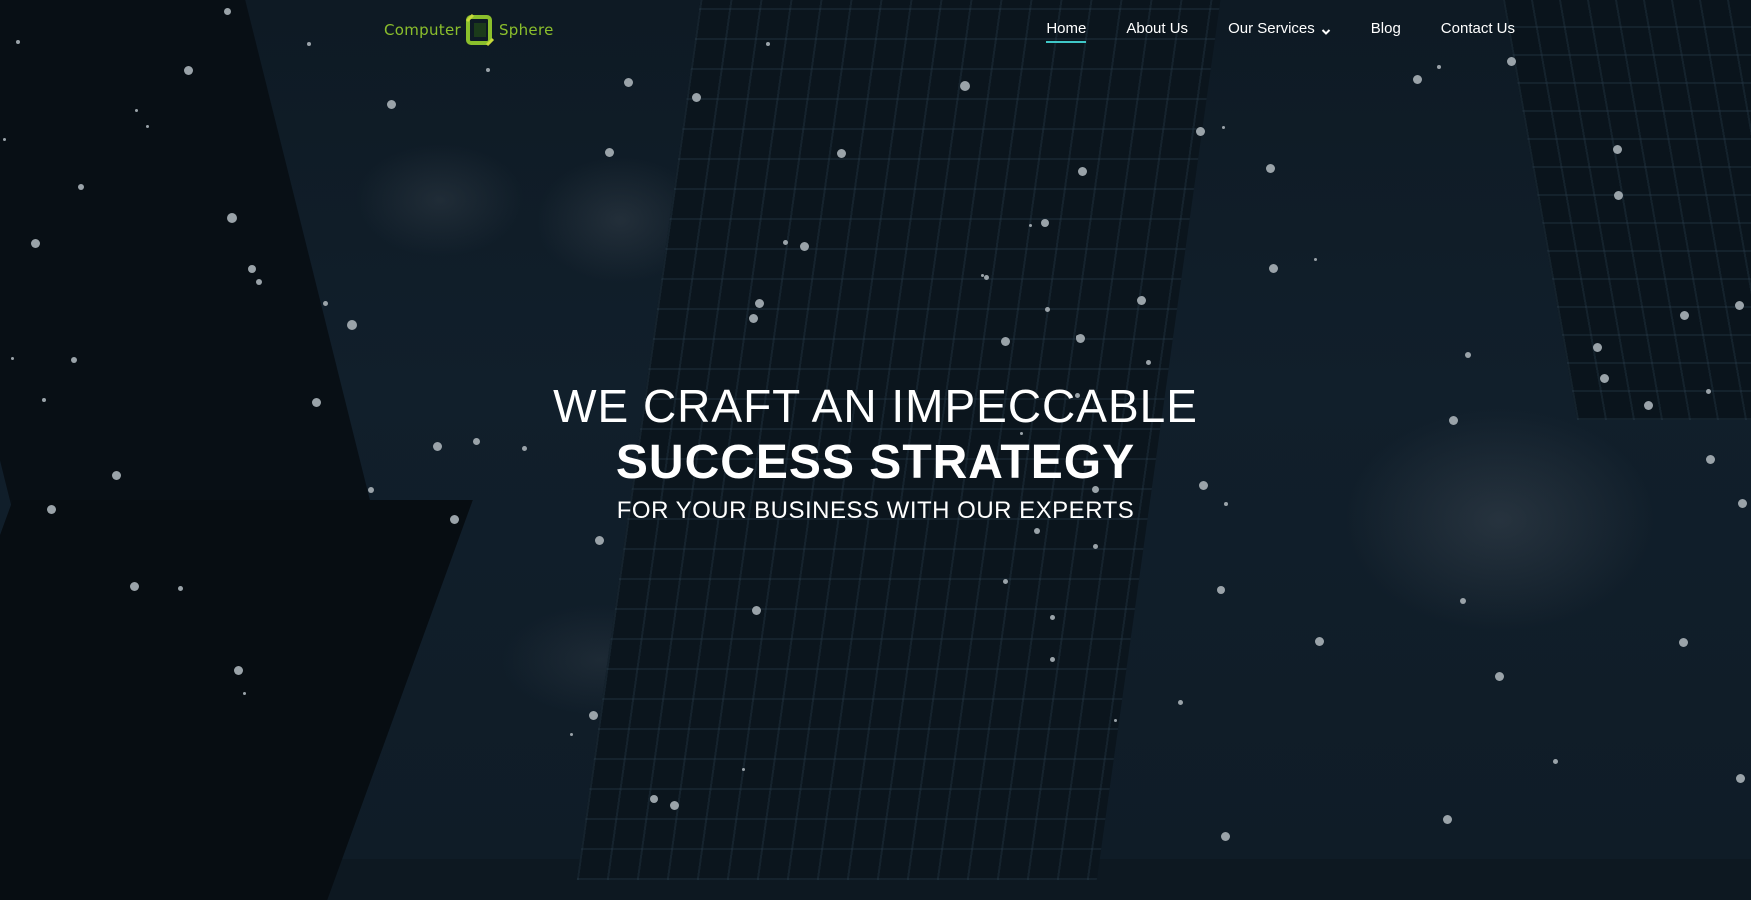 Image resolution: width=1751 pixels, height=900 pixels. Describe the element at coordinates (875, 510) in the screenshot. I see `hero-subheadline: FOR YOUR BUSINESS WITH OUR EXPERTS` at that location.